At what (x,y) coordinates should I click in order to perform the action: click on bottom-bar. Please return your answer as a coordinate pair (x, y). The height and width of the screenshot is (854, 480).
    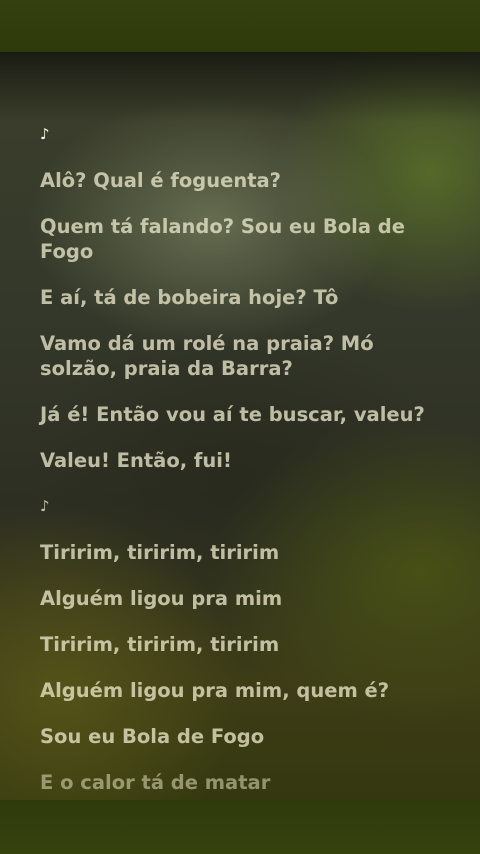
    Looking at the image, I should click on (240, 827).